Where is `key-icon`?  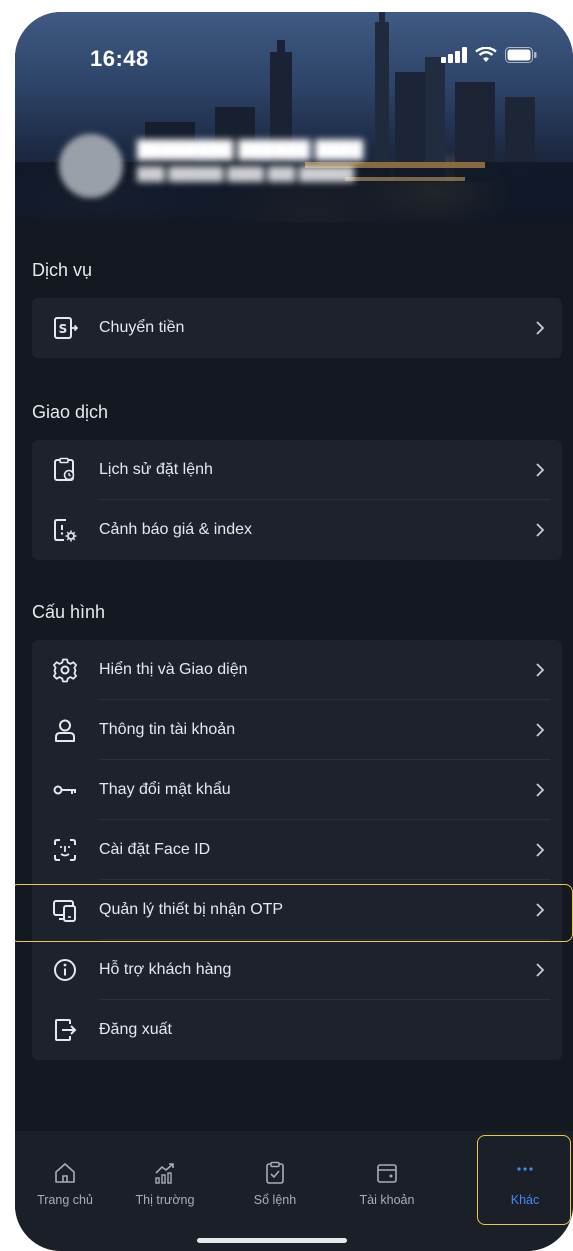
key-icon is located at coordinates (65, 790).